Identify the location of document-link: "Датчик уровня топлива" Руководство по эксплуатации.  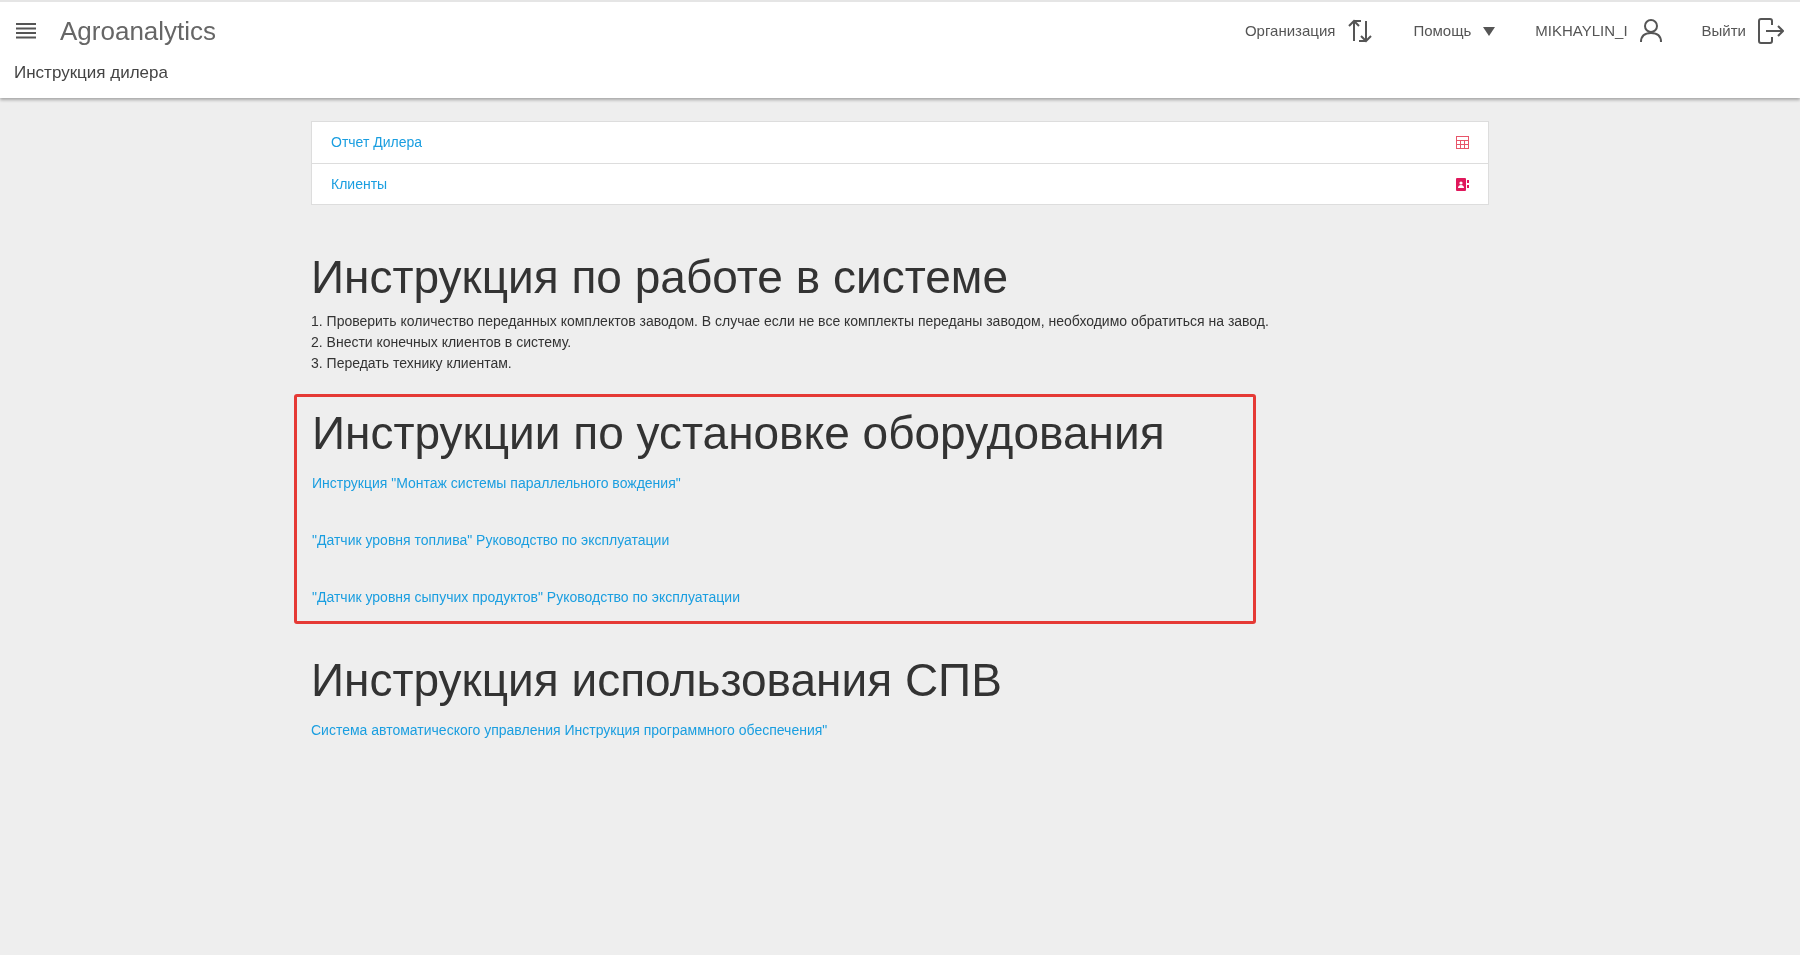
(491, 540).